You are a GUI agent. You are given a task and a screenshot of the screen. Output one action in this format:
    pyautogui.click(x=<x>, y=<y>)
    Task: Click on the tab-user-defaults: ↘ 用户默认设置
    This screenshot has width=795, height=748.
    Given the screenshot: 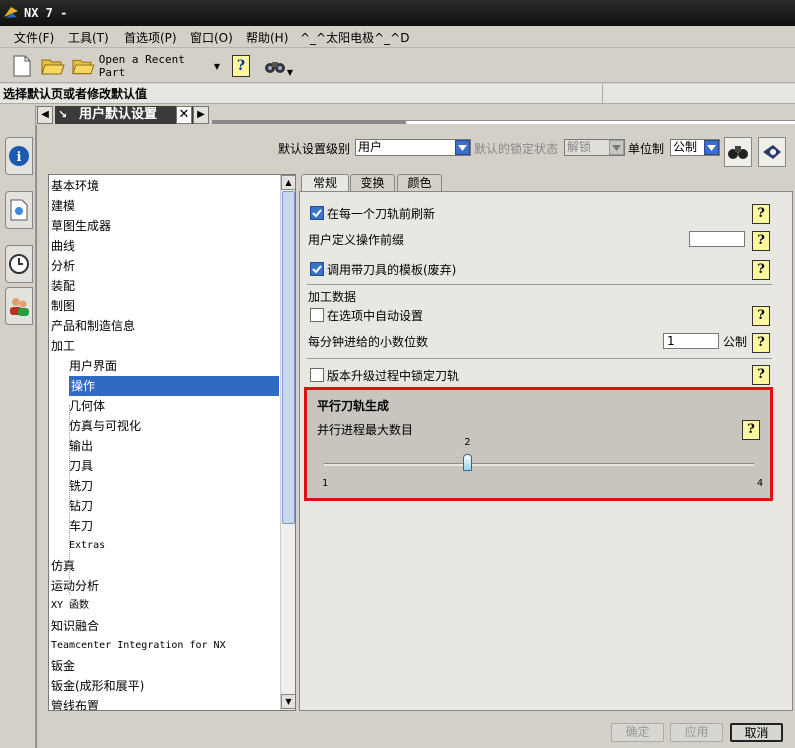 What is the action you would take?
    pyautogui.click(x=125, y=115)
    